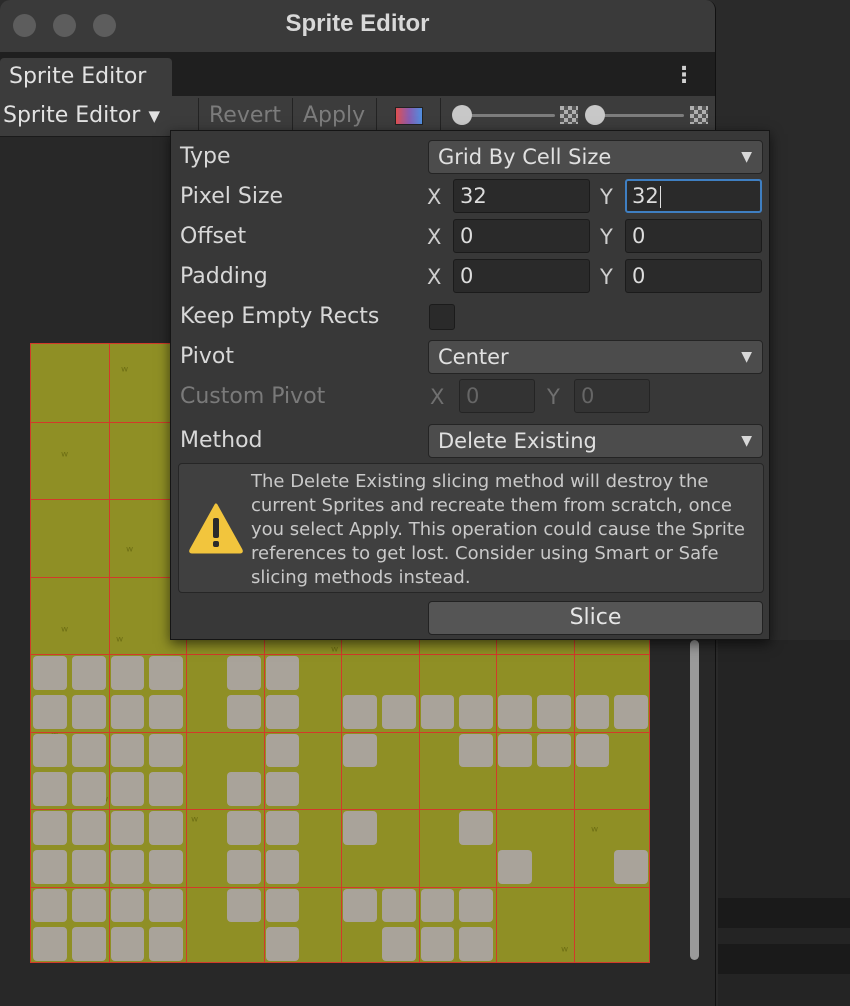 The width and height of the screenshot is (850, 1006). What do you see at coordinates (595, 618) in the screenshot?
I see `slice-button: Slice` at bounding box center [595, 618].